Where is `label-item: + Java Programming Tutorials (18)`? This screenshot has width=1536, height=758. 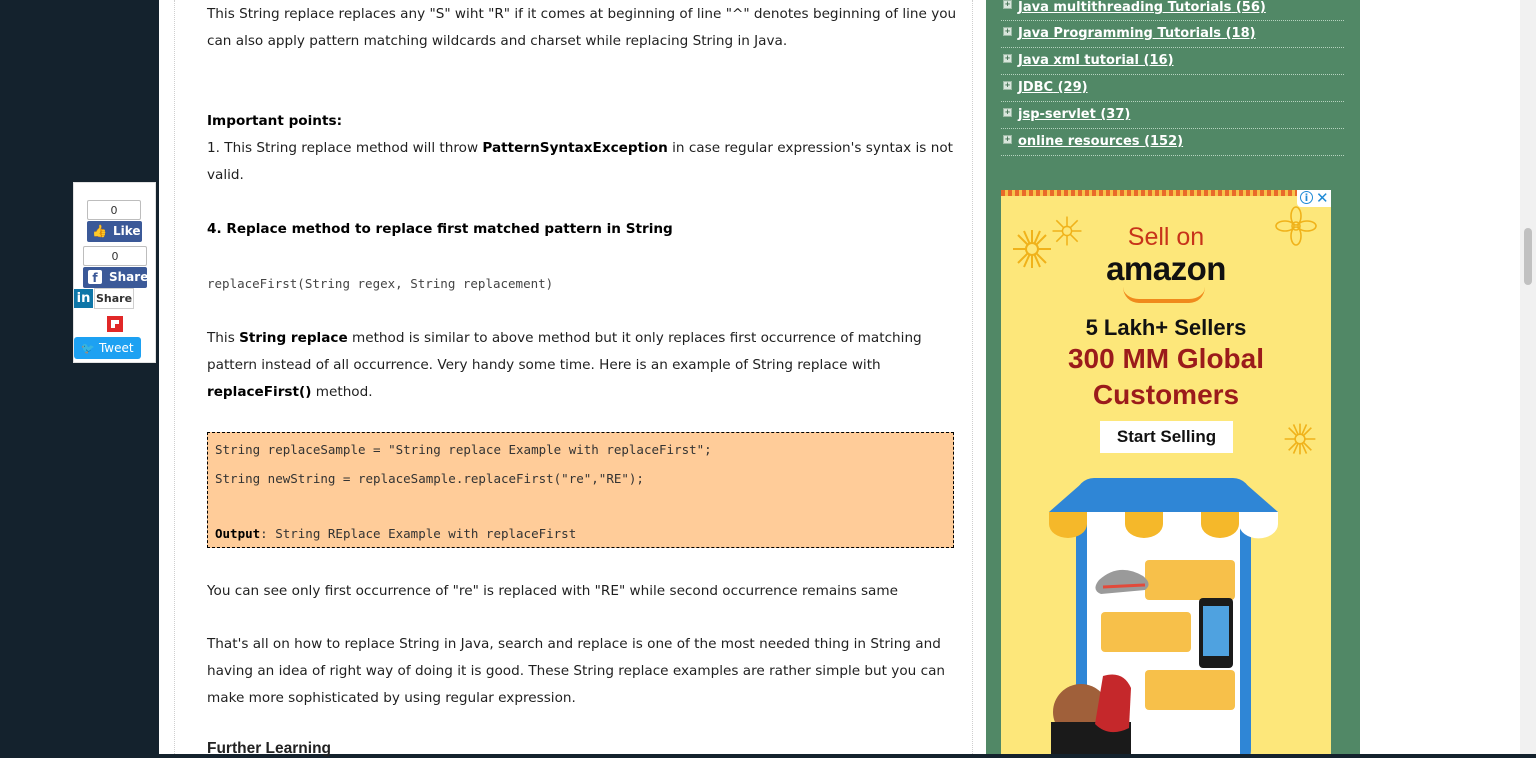 label-item: + Java Programming Tutorials (18) is located at coordinates (1172, 34).